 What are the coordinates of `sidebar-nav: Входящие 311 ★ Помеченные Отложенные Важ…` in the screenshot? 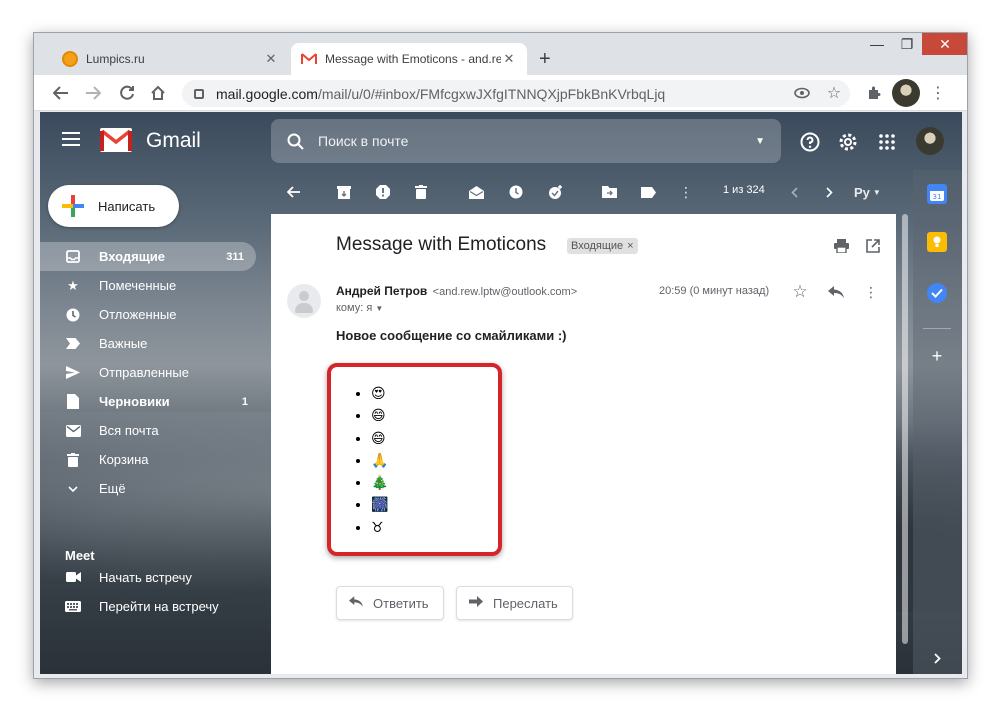 It's located at (150, 372).